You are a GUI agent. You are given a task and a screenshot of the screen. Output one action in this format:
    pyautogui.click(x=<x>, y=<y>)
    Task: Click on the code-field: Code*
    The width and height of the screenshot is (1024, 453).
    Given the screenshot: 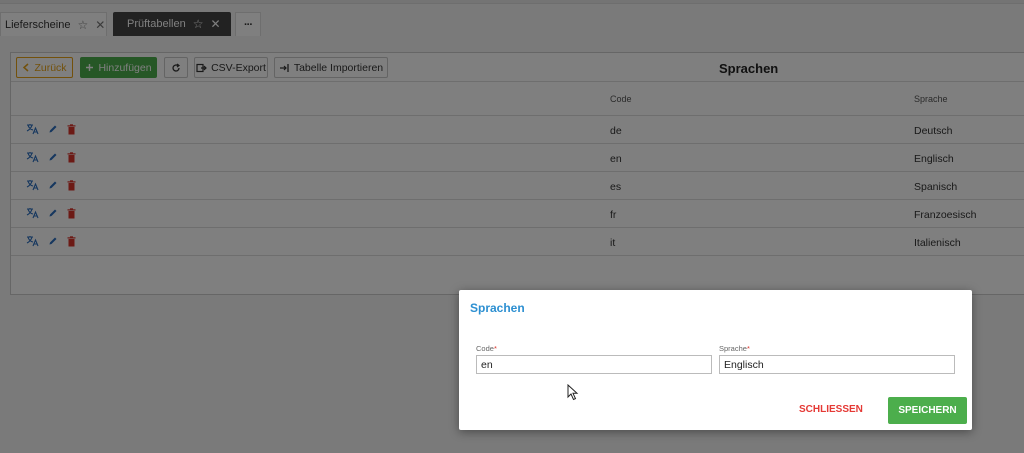 What is the action you would take?
    pyautogui.click(x=594, y=359)
    